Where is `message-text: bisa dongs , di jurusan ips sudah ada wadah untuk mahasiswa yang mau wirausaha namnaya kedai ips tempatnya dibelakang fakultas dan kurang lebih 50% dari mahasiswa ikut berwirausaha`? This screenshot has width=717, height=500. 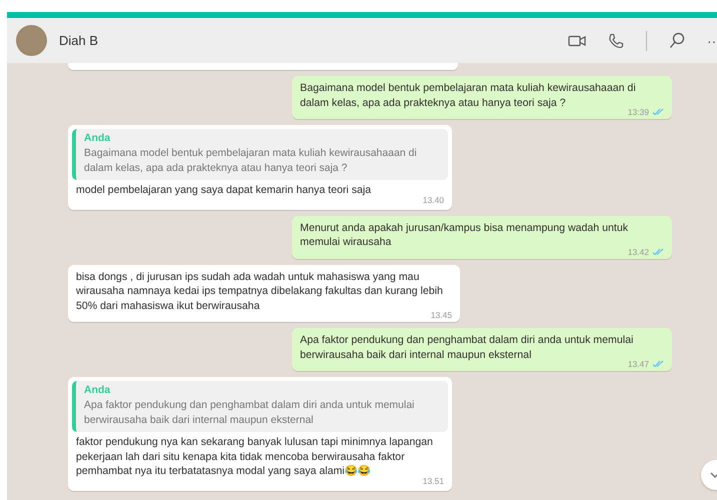 message-text: bisa dongs , di jurusan ips sudah ada wadah untuk mahasiswa yang mau wirausaha namnaya kedai ips tempatnya dibelakang fakultas dan kurang lebih 50% dari mahasiswa ikut berwirausaha is located at coordinates (260, 291).